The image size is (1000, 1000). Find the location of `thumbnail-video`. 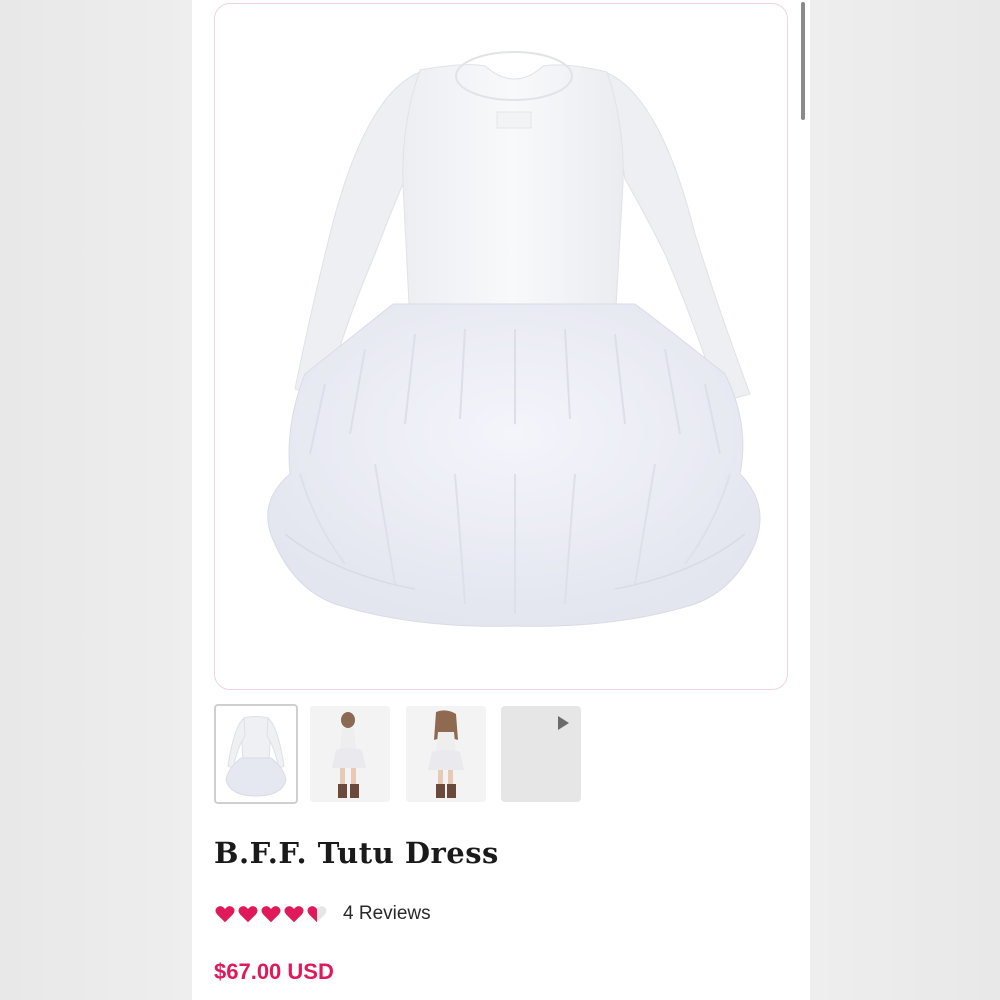

thumbnail-video is located at coordinates (541, 754).